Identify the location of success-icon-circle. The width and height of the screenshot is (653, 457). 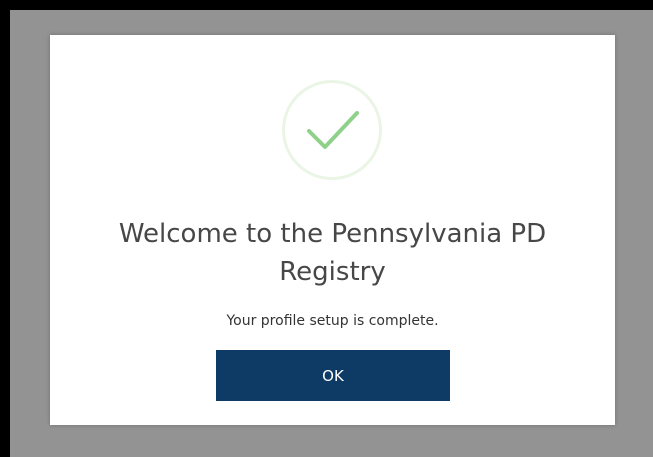
(332, 130).